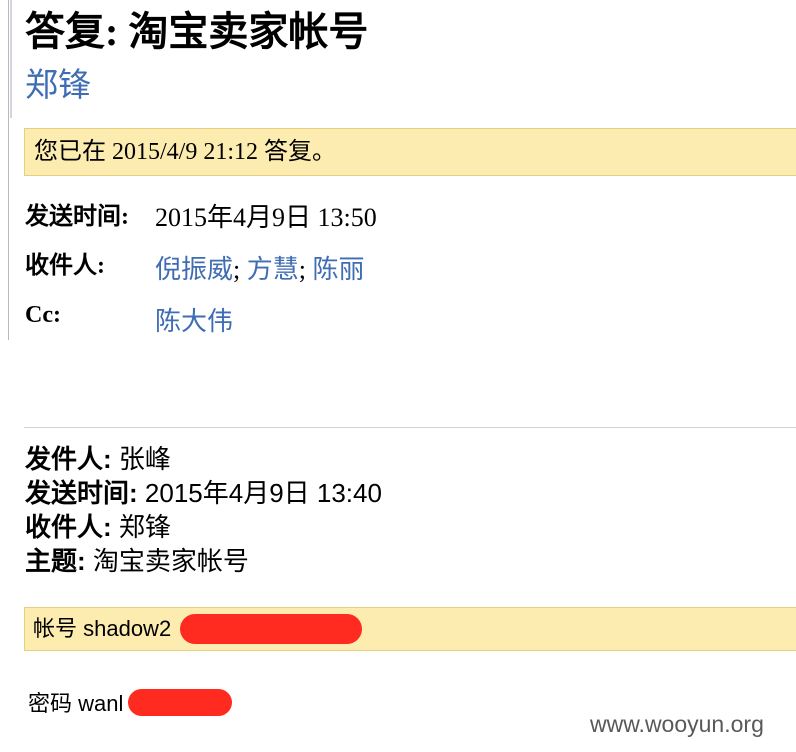  I want to click on original-to-value: 郑锋, so click(144, 527).